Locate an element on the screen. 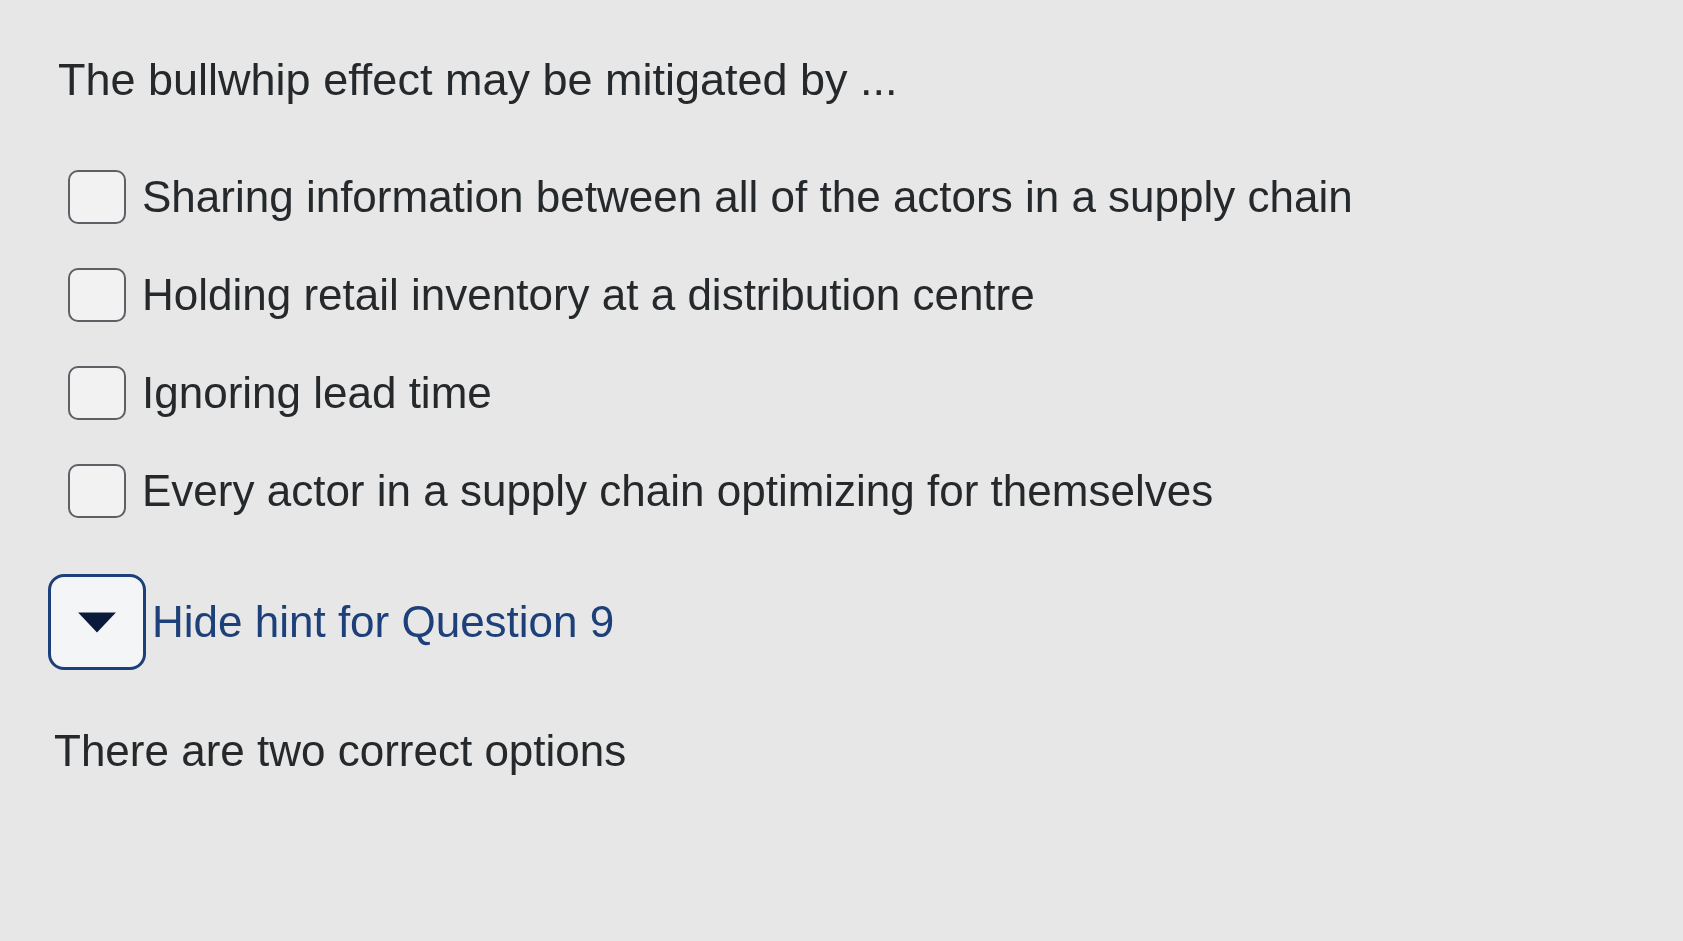  hint-link: Hide hint for Question 9 is located at coordinates (383, 622).